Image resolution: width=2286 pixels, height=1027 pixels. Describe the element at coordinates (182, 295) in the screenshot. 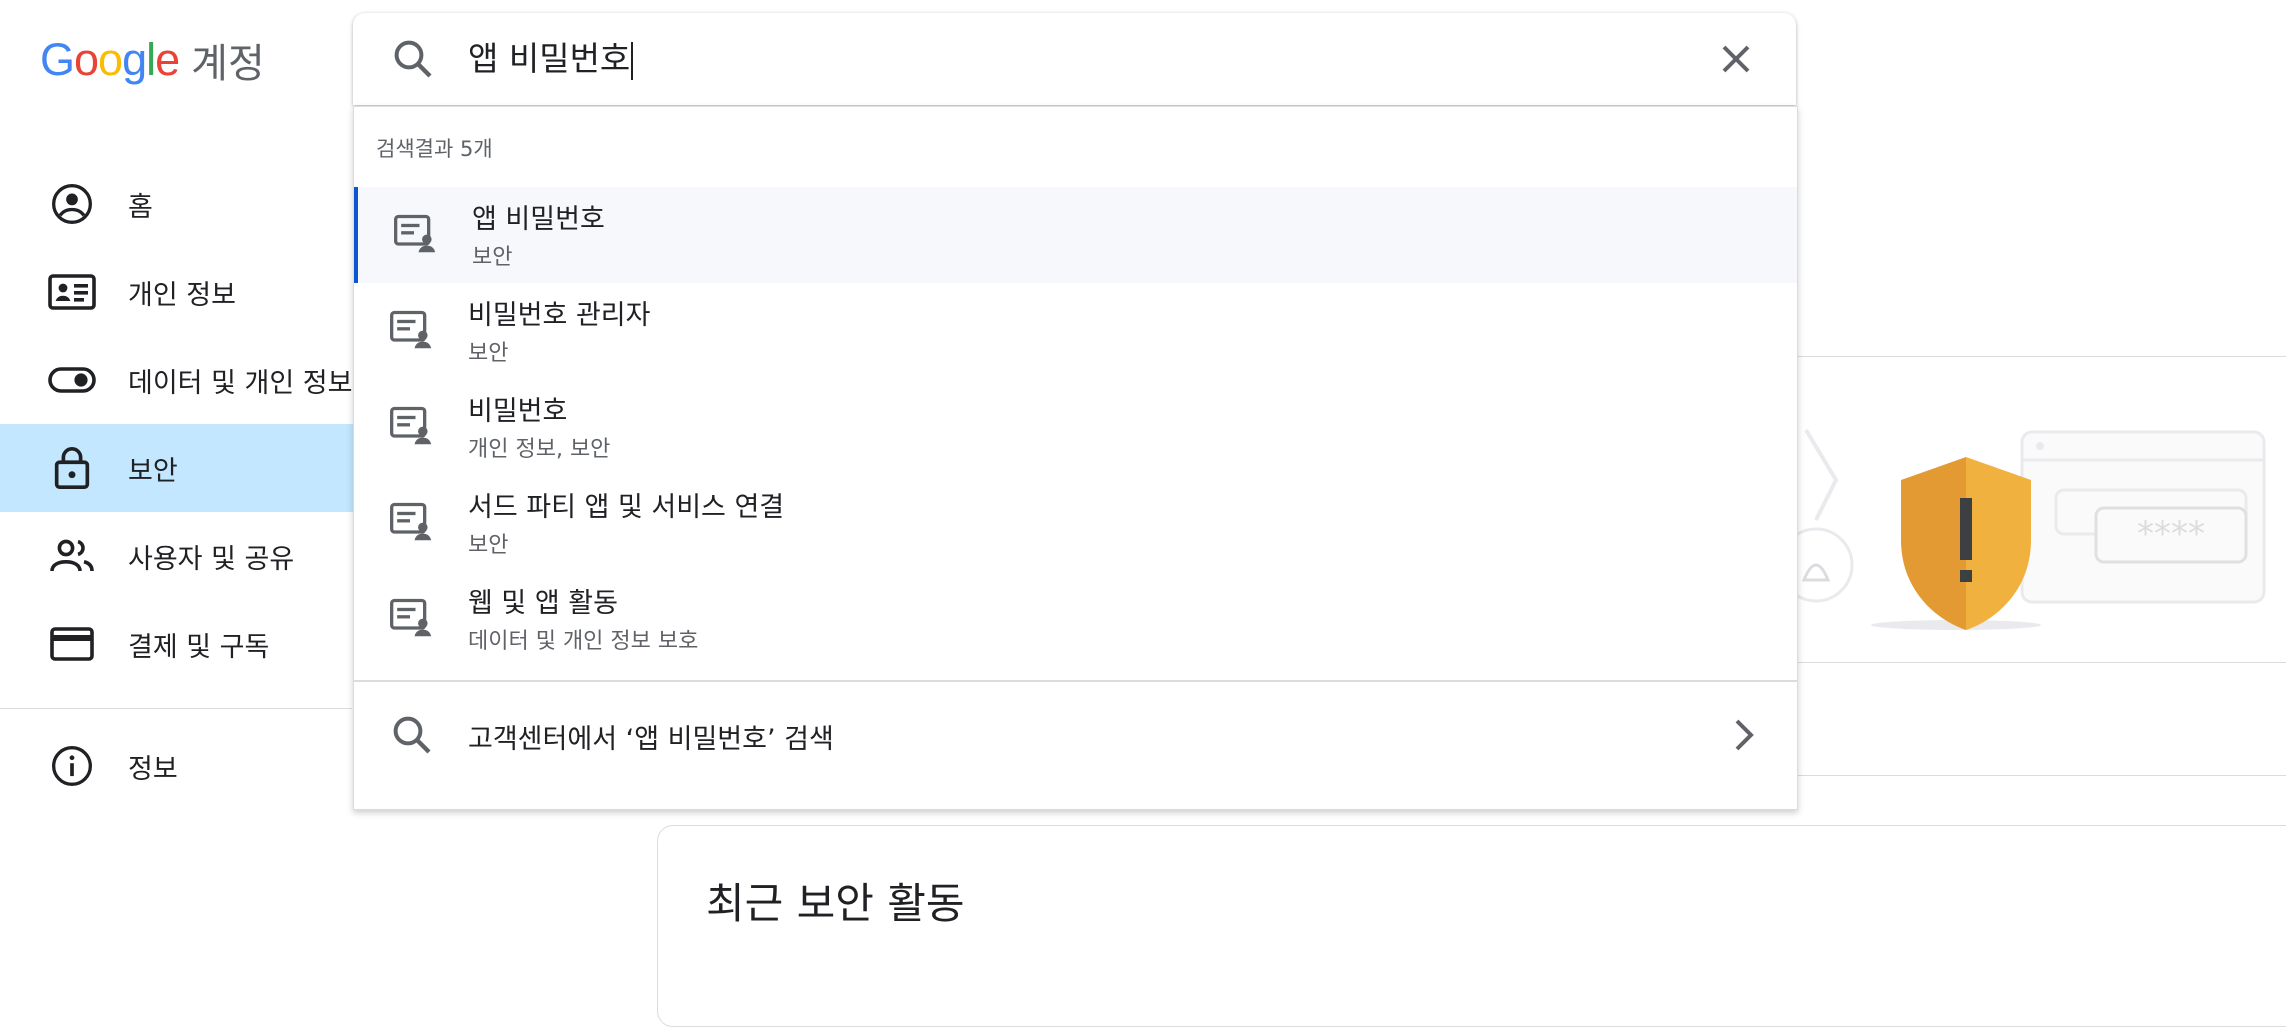

I see `sidebar-item-label: 개인 정보` at that location.